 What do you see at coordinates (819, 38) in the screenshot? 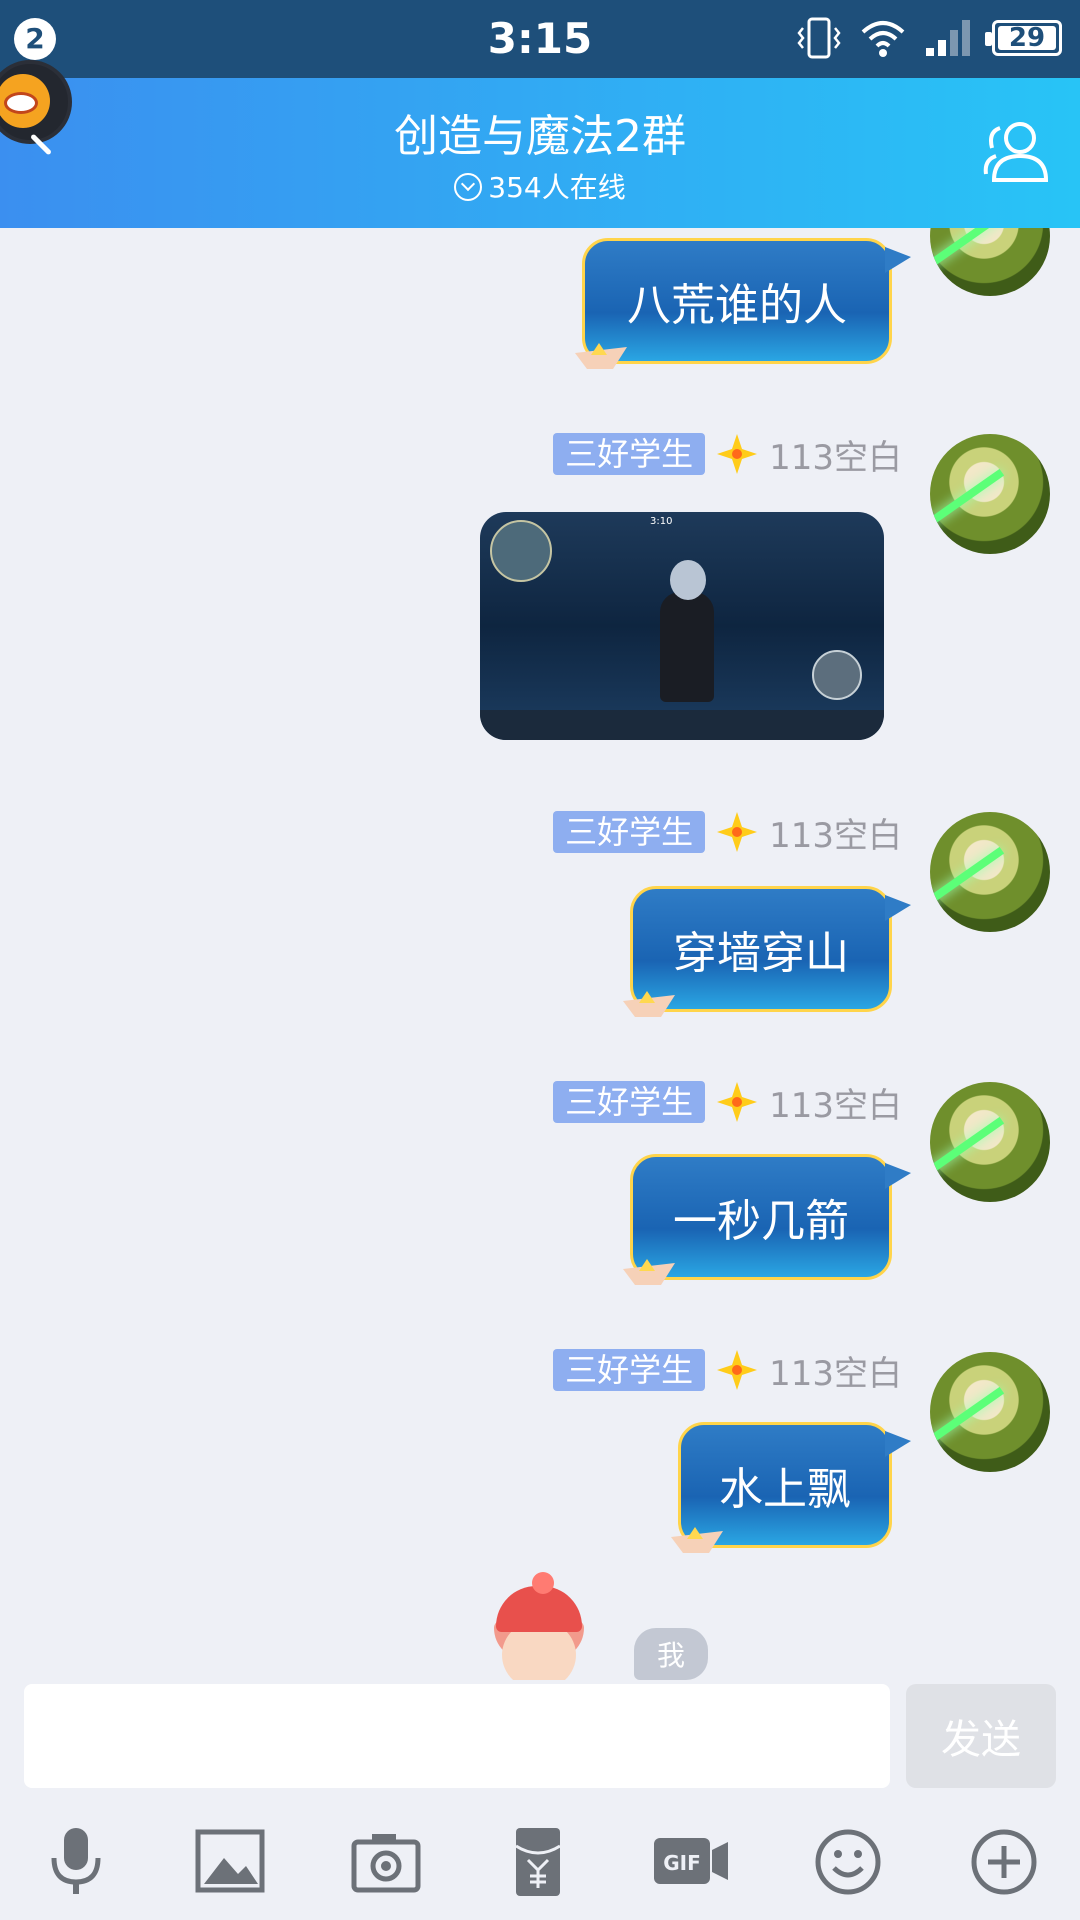
I see `vibrate-icon` at bounding box center [819, 38].